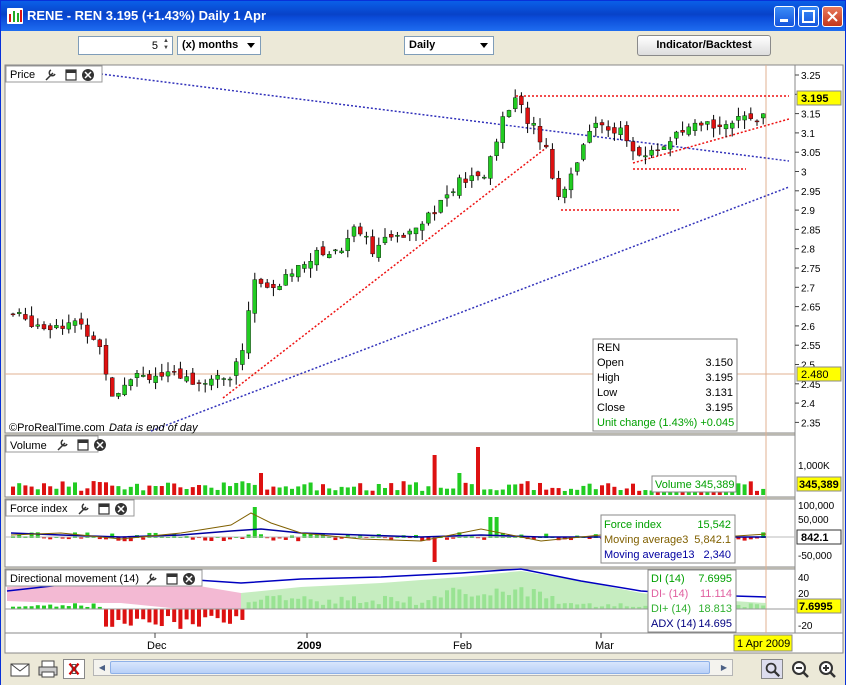  Describe the element at coordinates (784, 16) in the screenshot. I see `minimize-button` at that location.